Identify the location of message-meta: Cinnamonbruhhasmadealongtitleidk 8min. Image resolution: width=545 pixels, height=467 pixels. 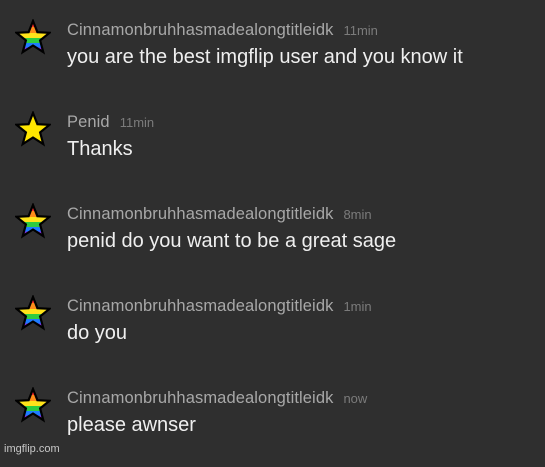
(219, 214).